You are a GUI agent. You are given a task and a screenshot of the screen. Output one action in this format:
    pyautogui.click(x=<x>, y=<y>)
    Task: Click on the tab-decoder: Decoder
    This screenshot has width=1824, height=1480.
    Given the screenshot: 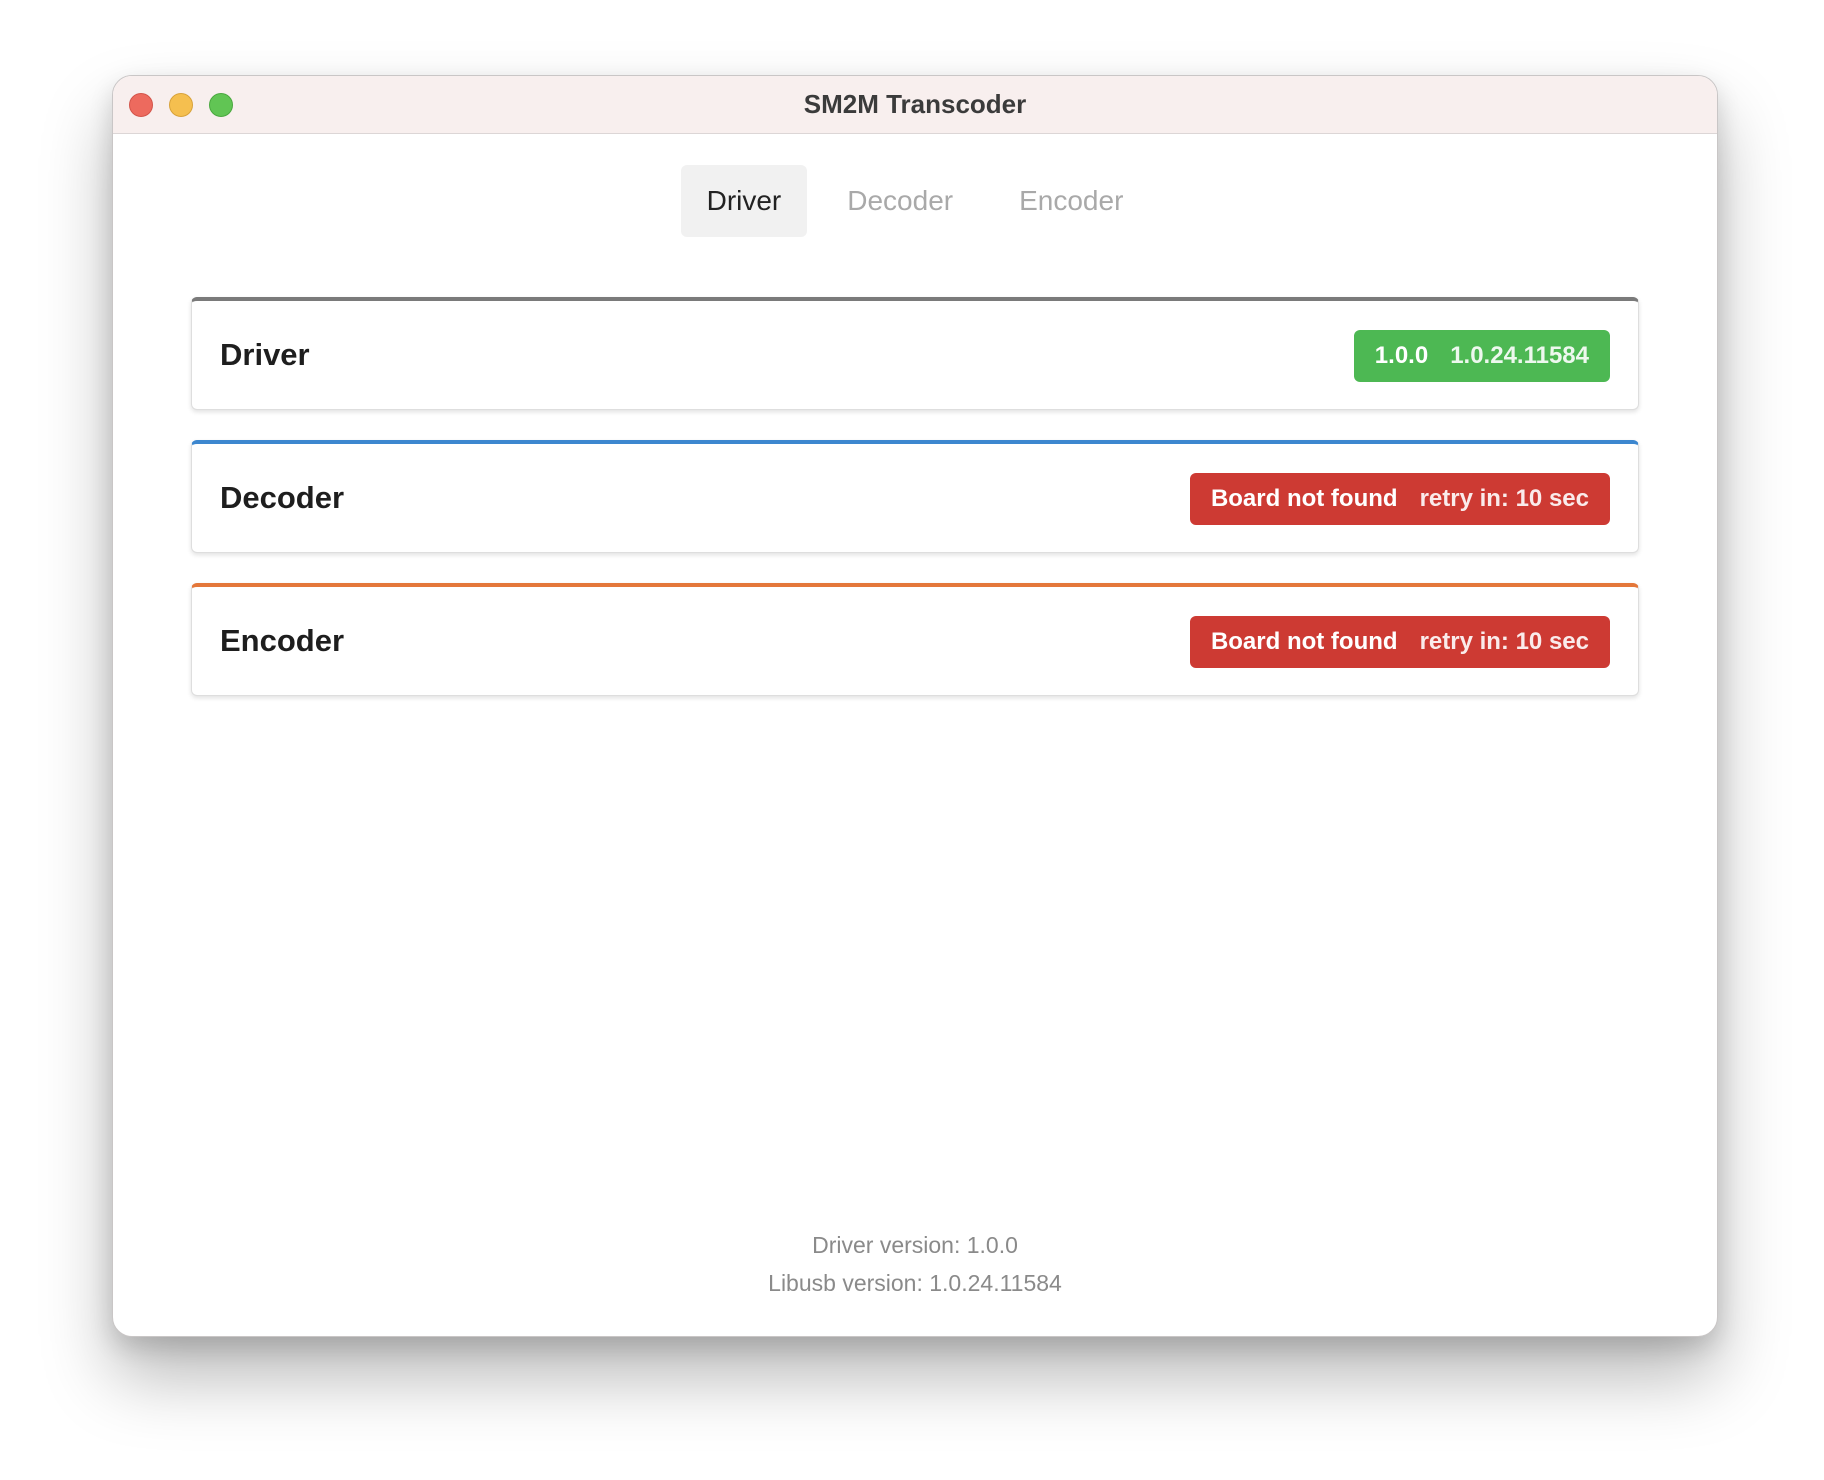 What is the action you would take?
    pyautogui.click(x=900, y=201)
    